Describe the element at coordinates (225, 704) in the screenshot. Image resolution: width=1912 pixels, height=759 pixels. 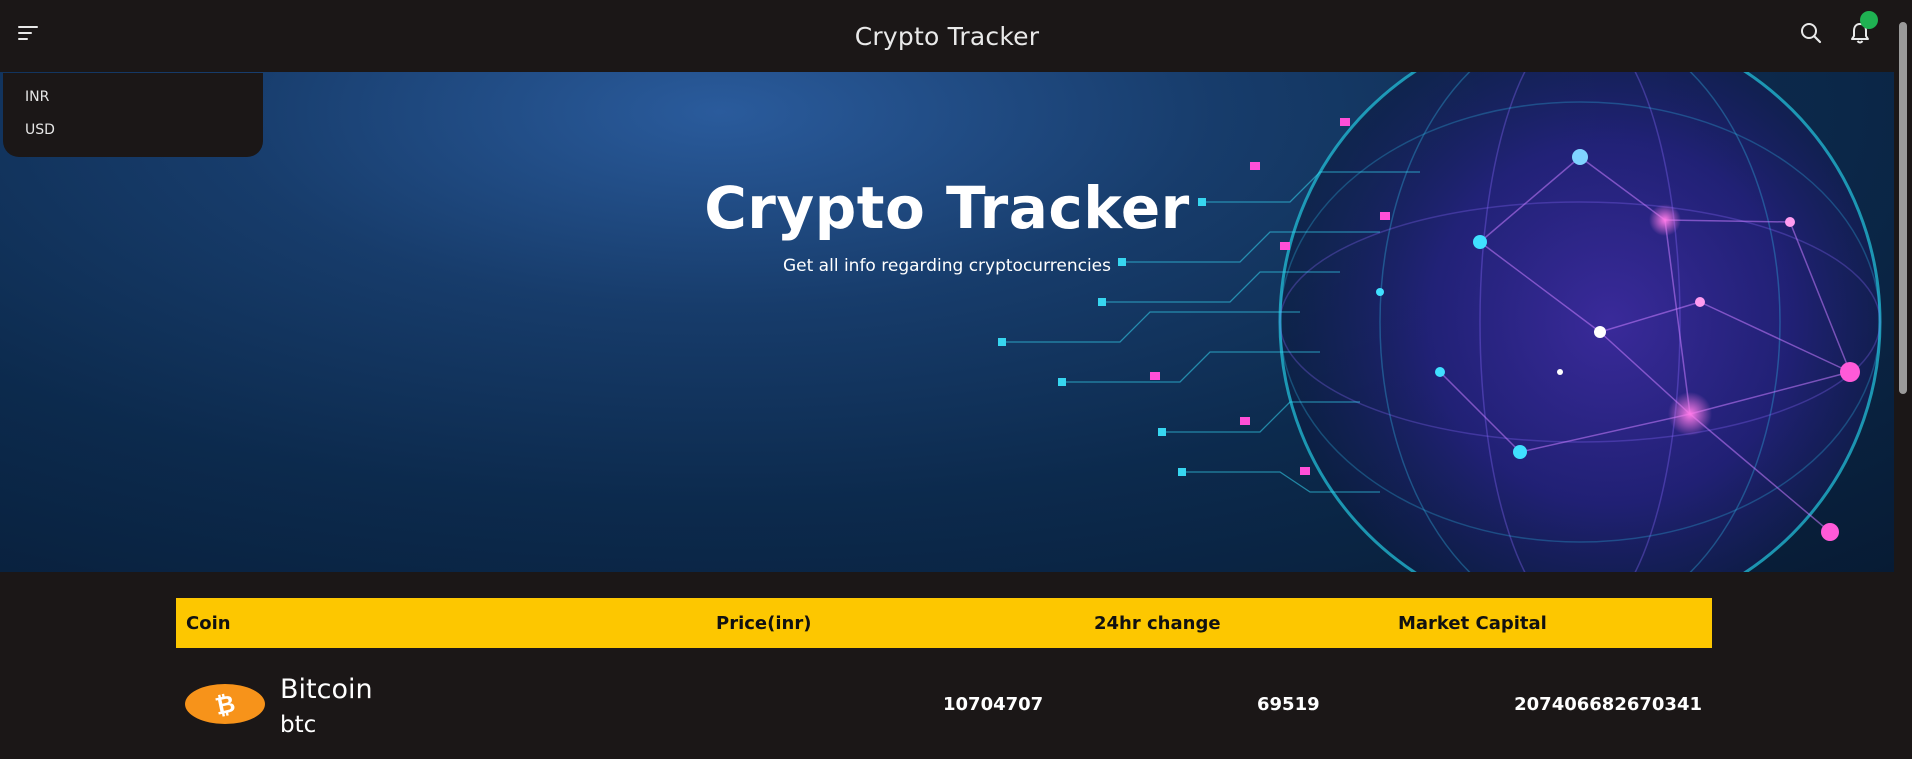
I see `bitcoin-icon: ₿` at that location.